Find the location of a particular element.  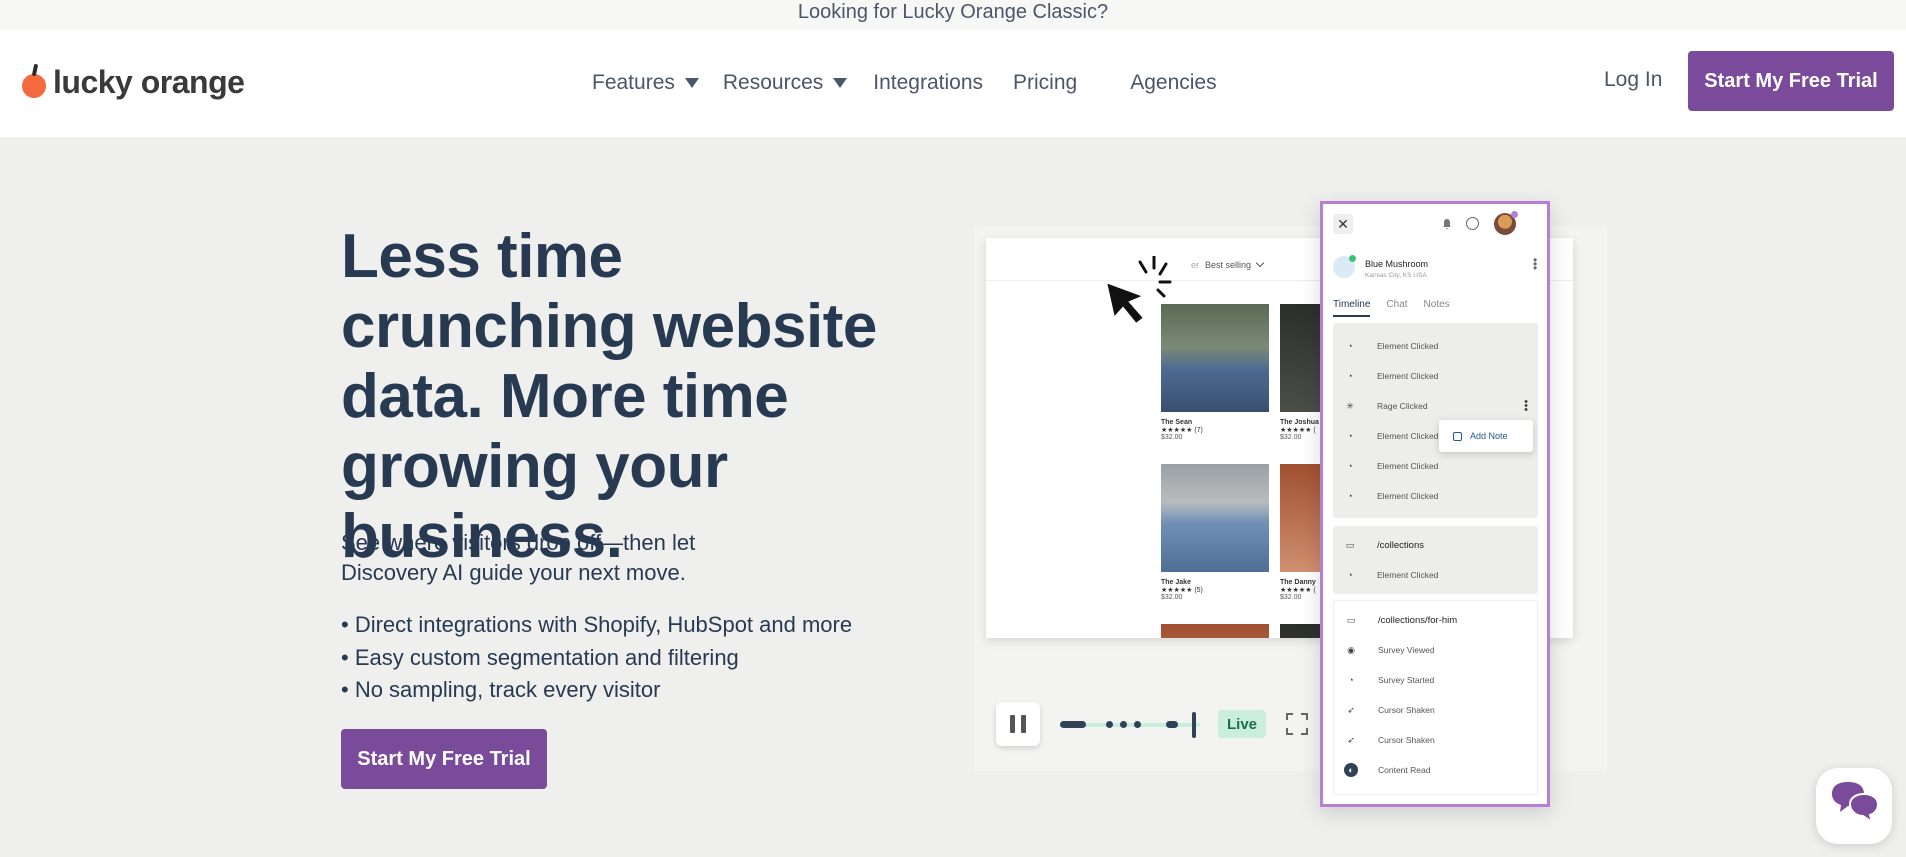

session-player-controls: Live is located at coordinates (1131, 724).